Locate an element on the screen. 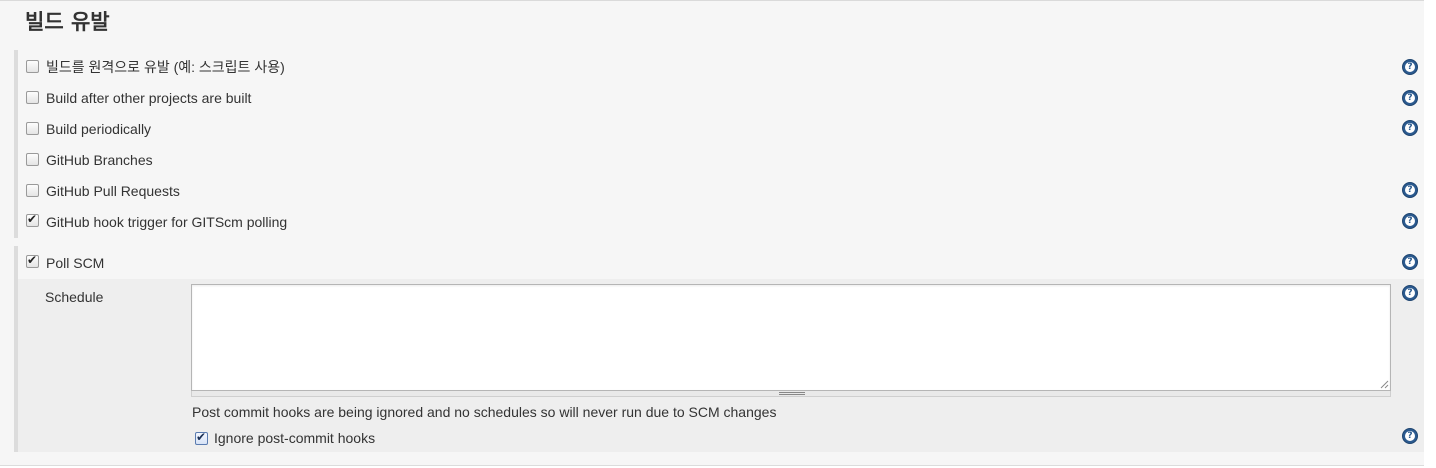 The height and width of the screenshot is (468, 1436). schedule-label: Schedule is located at coordinates (74, 297).